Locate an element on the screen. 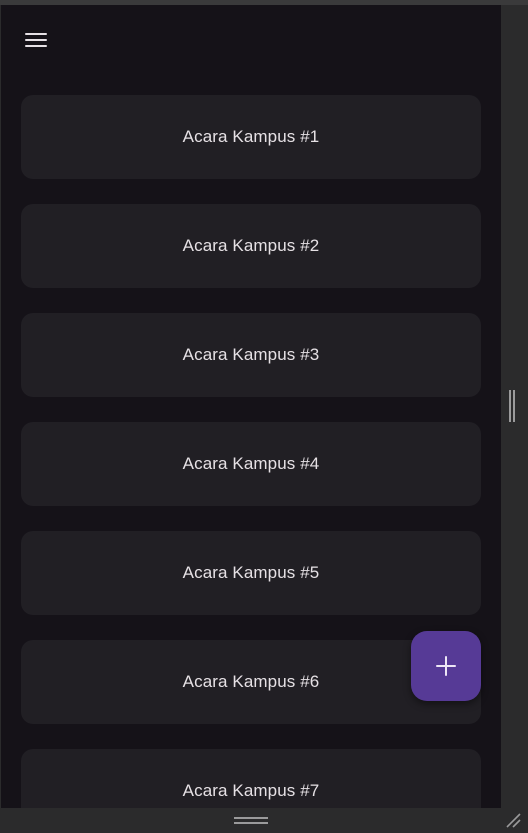  event-title: Acara Kampus #1 is located at coordinates (251, 136).